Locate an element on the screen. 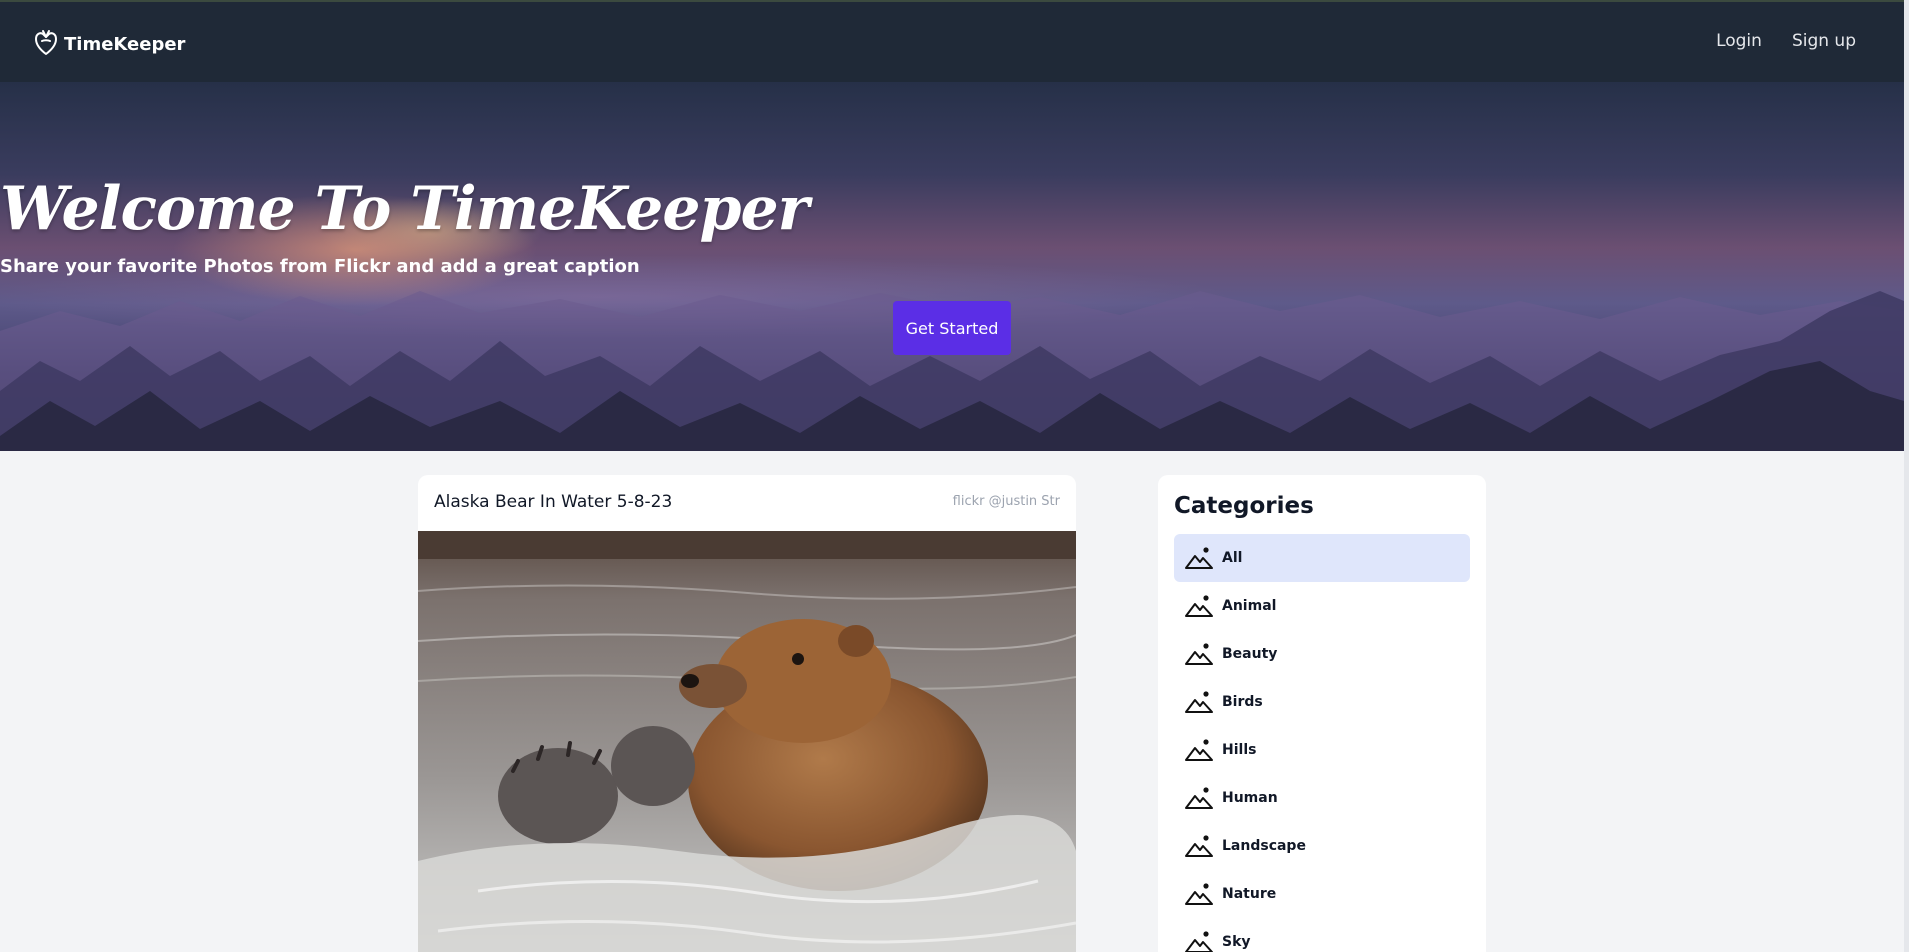 The height and width of the screenshot is (952, 1909). brand: TimeKeeper is located at coordinates (109, 44).